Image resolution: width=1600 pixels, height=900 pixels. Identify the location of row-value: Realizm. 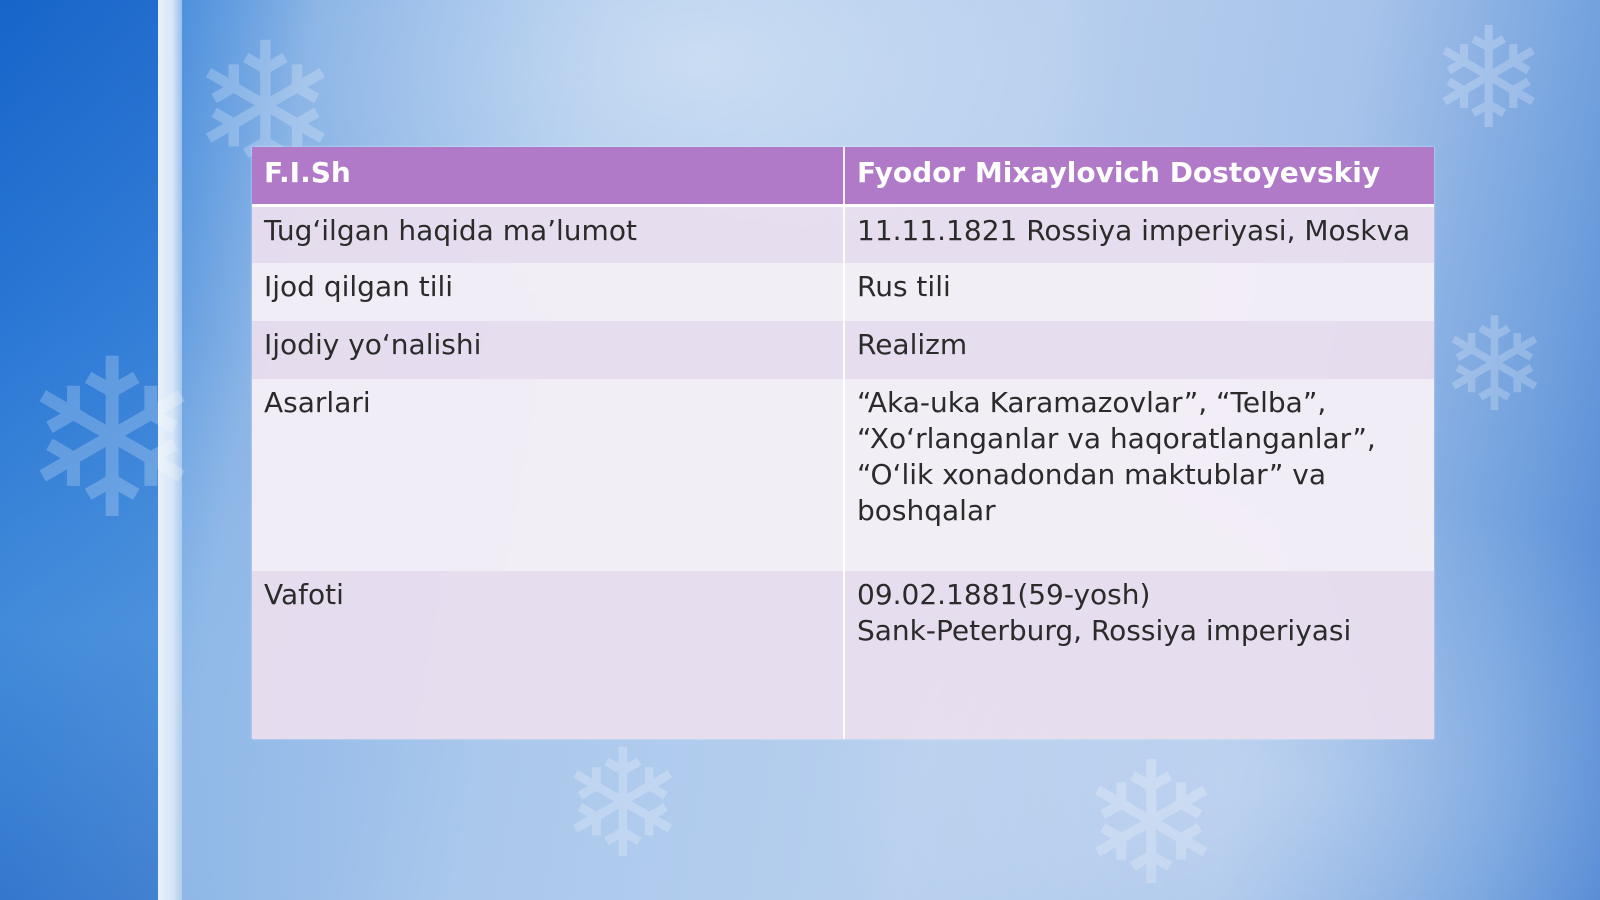
(1138, 350).